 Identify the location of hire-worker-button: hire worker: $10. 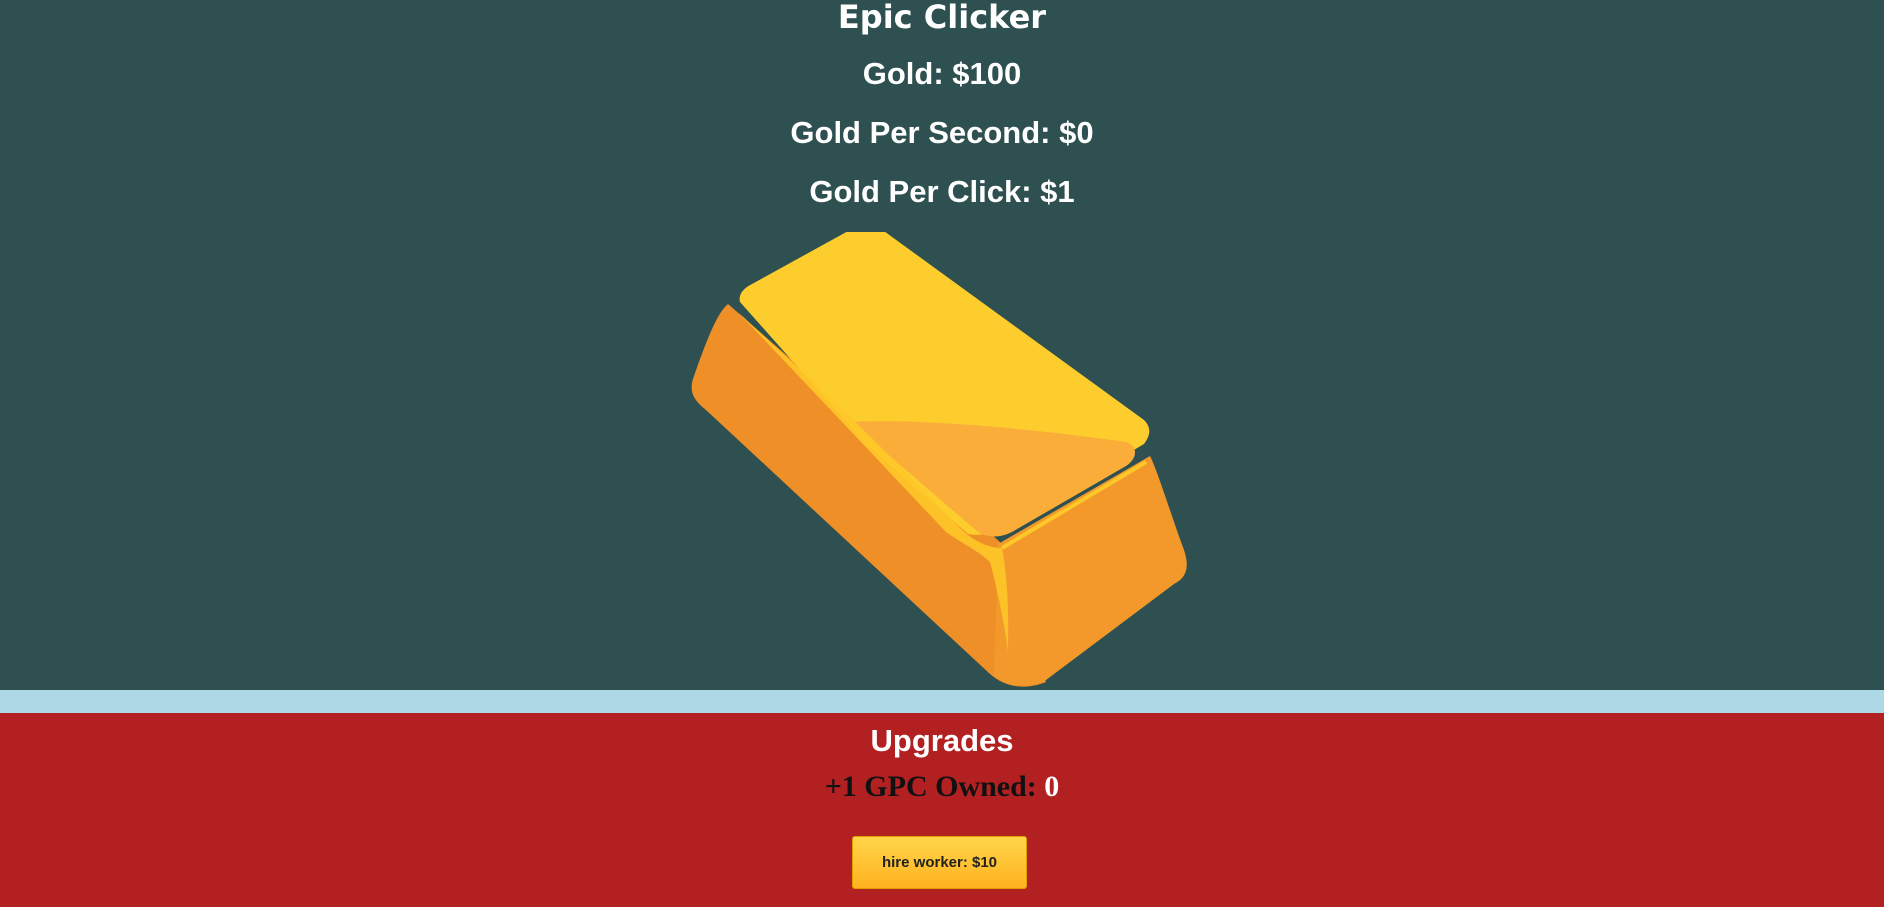
(939, 862).